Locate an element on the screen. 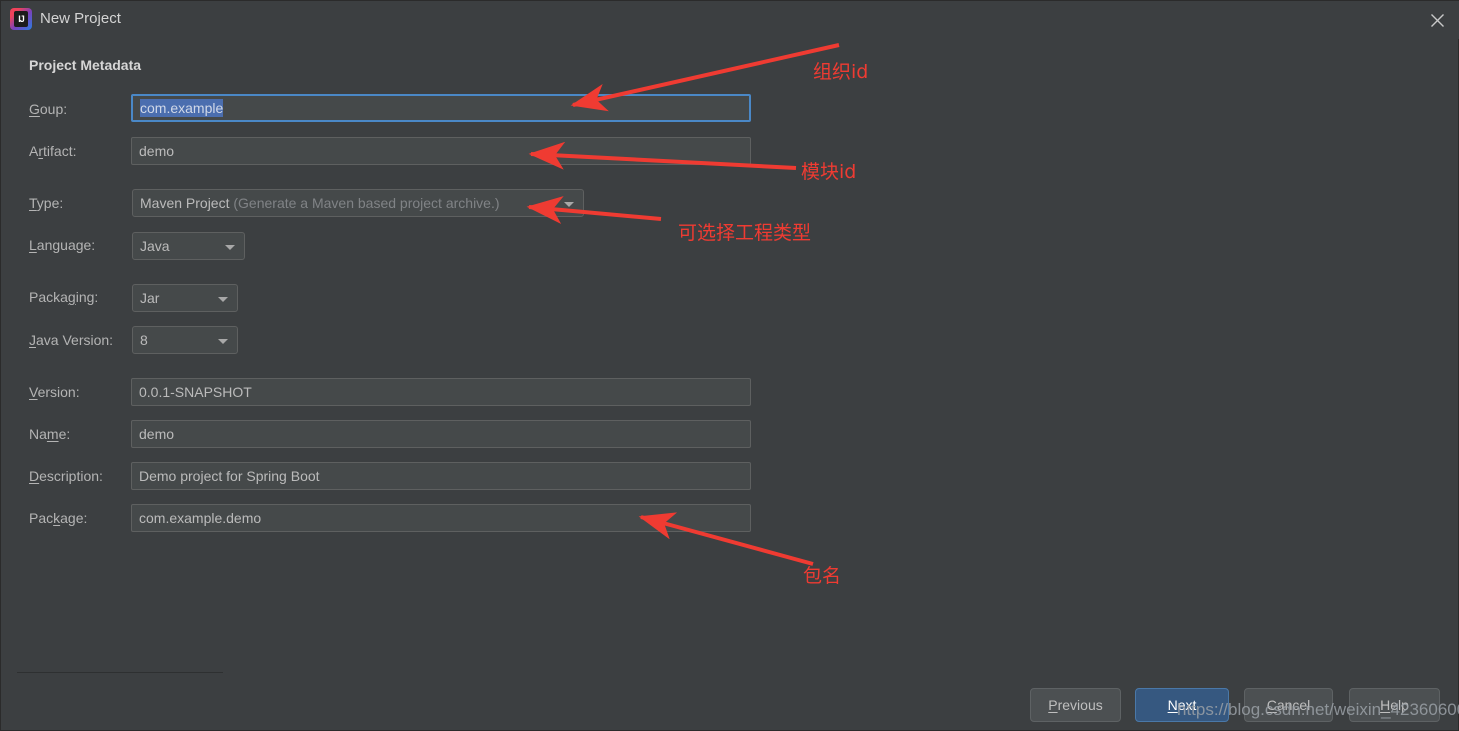  artifact-input-value: demo is located at coordinates (157, 151).